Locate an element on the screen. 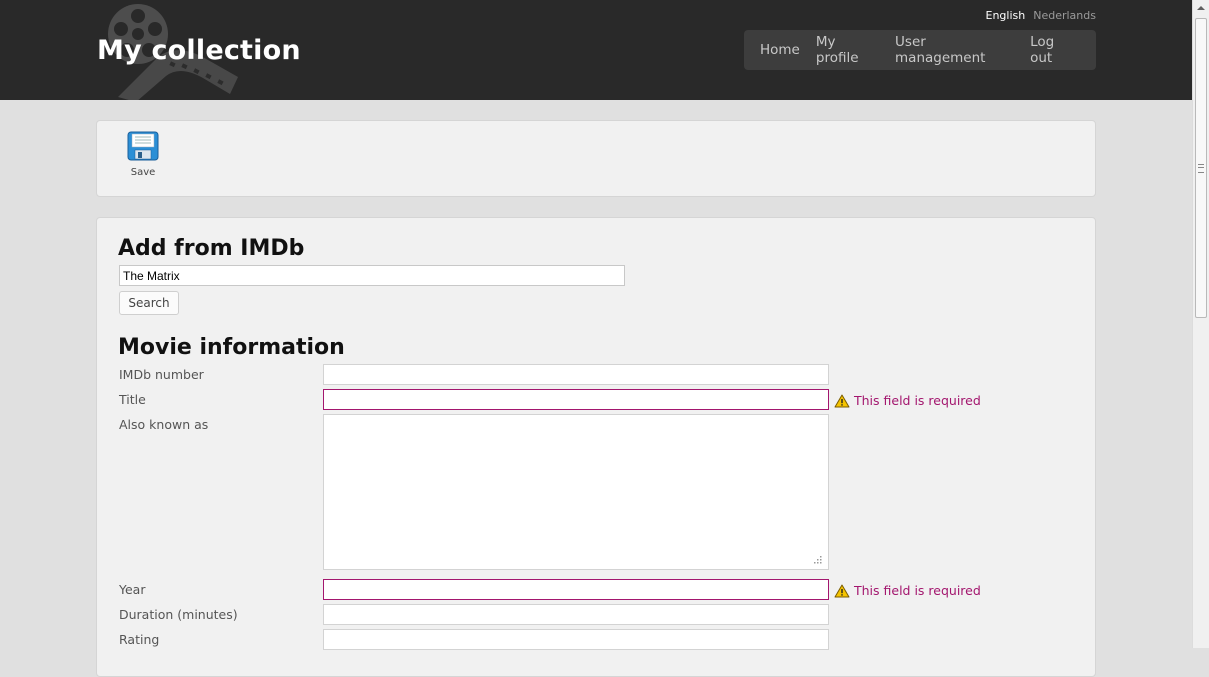 Image resolution: width=1209 pixels, height=677 pixels. imdb-number-label: IMDb number is located at coordinates (161, 374).